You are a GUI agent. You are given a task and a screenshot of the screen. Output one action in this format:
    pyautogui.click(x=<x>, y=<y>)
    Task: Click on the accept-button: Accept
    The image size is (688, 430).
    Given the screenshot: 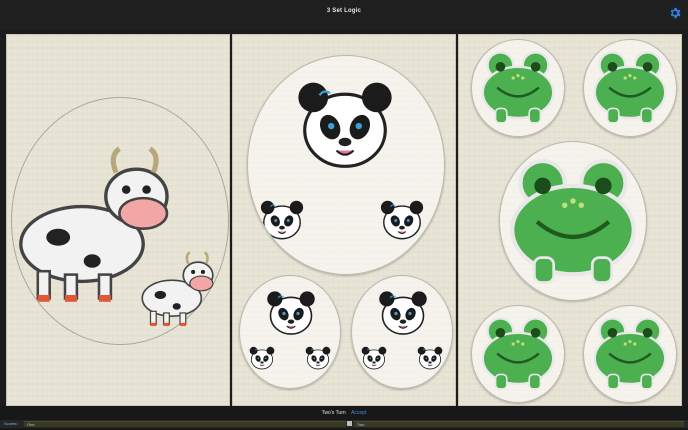 What is the action you would take?
    pyautogui.click(x=358, y=413)
    